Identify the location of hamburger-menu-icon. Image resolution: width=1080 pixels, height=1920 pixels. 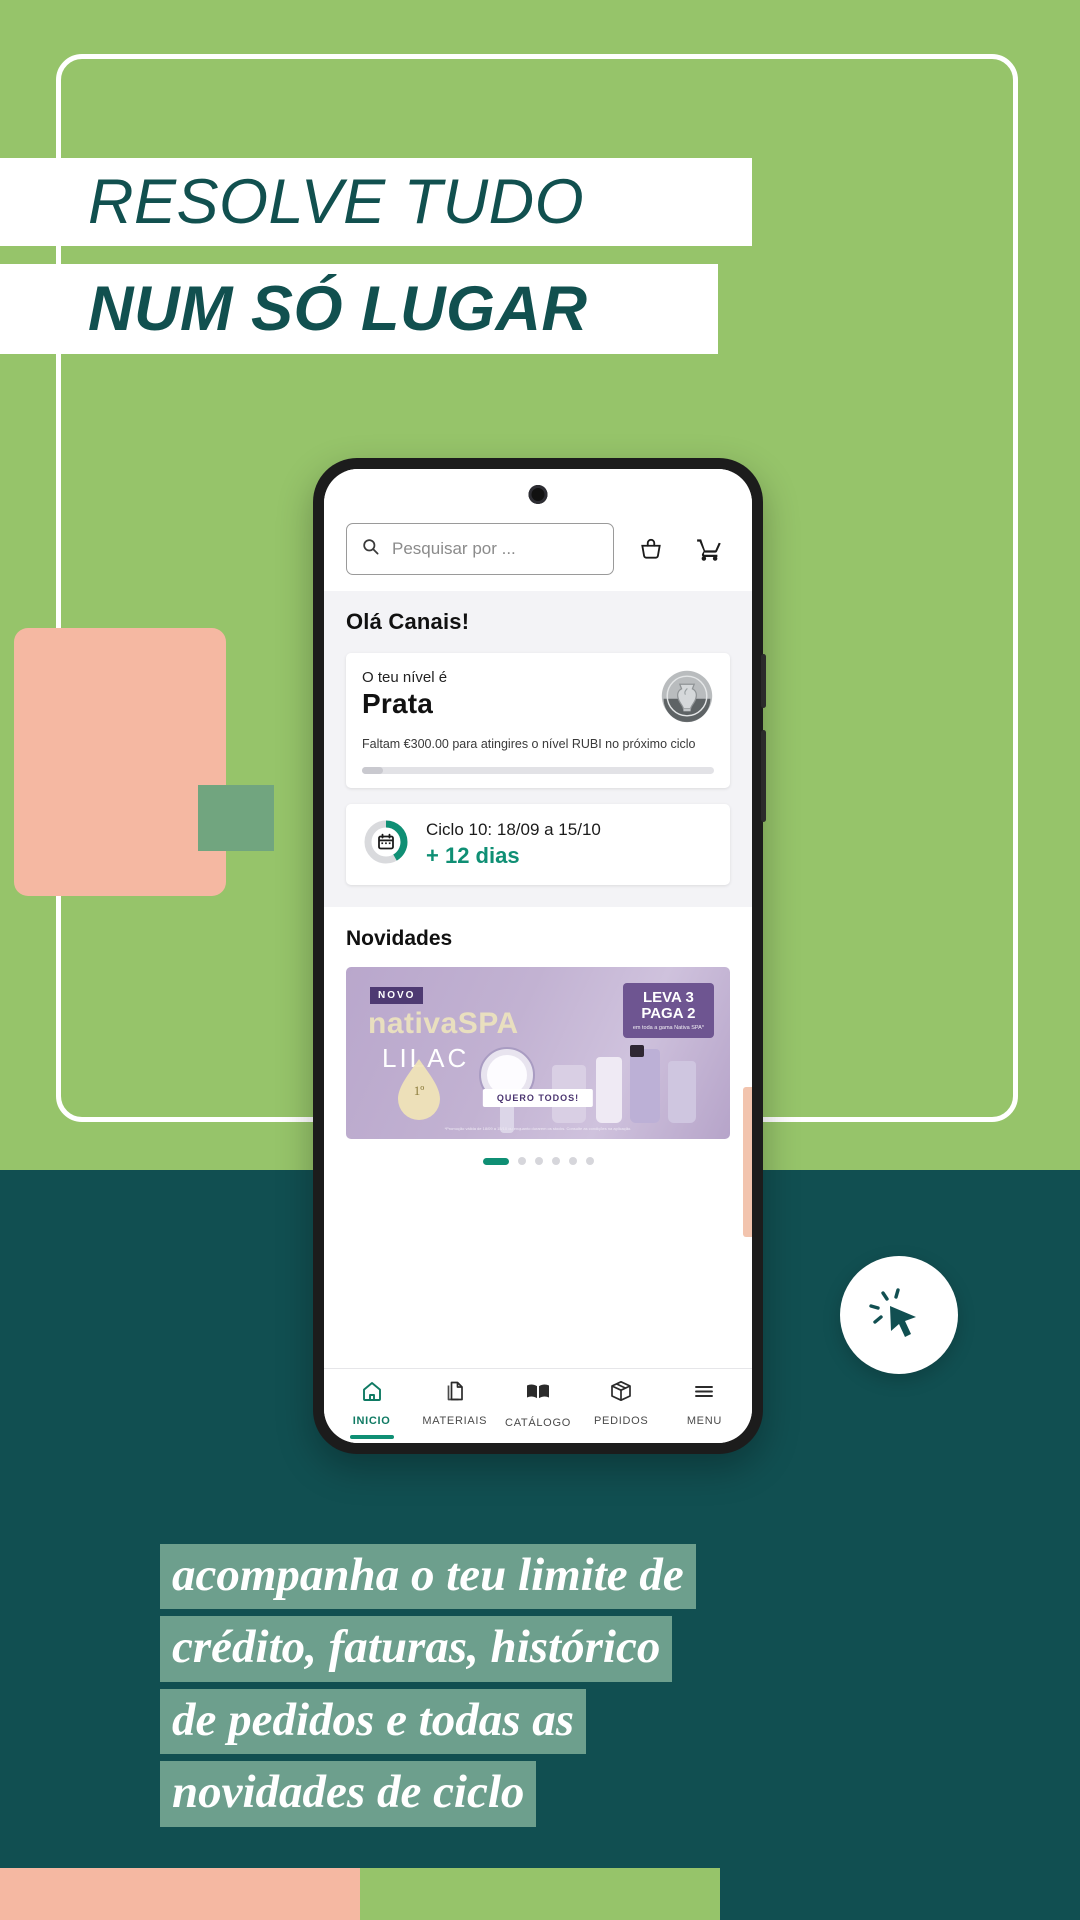
(704, 1393).